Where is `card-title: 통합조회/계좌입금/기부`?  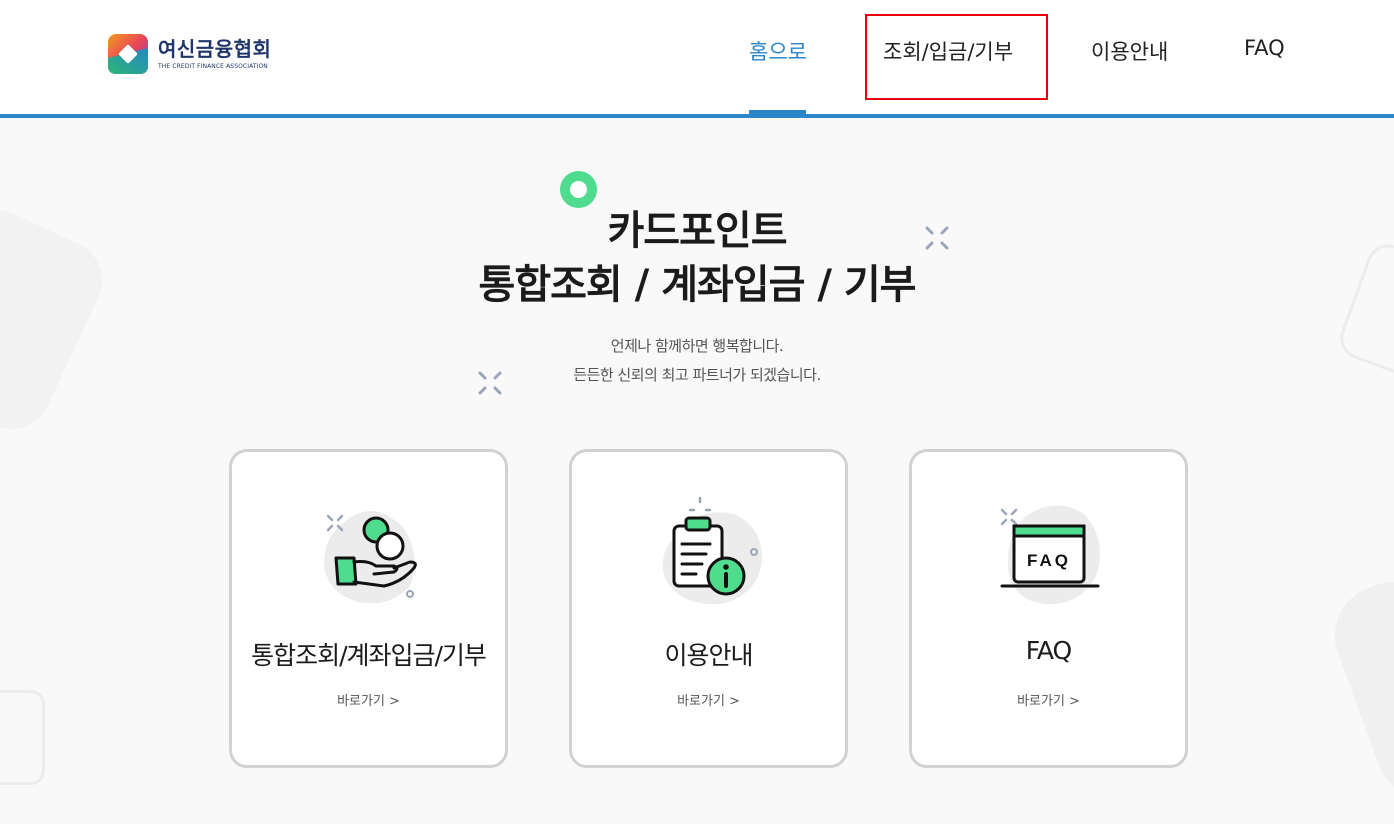 card-title: 통합조회/계좌입금/기부 is located at coordinates (369, 655).